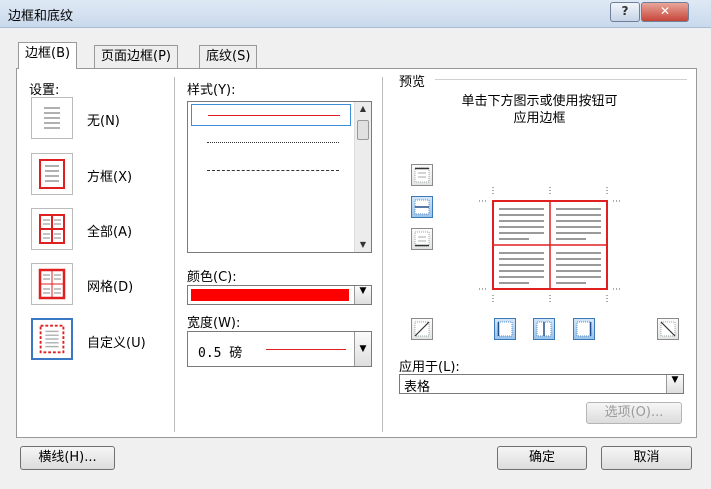  I want to click on apply-to-dropdown-arrow-icon: ▼, so click(674, 384).